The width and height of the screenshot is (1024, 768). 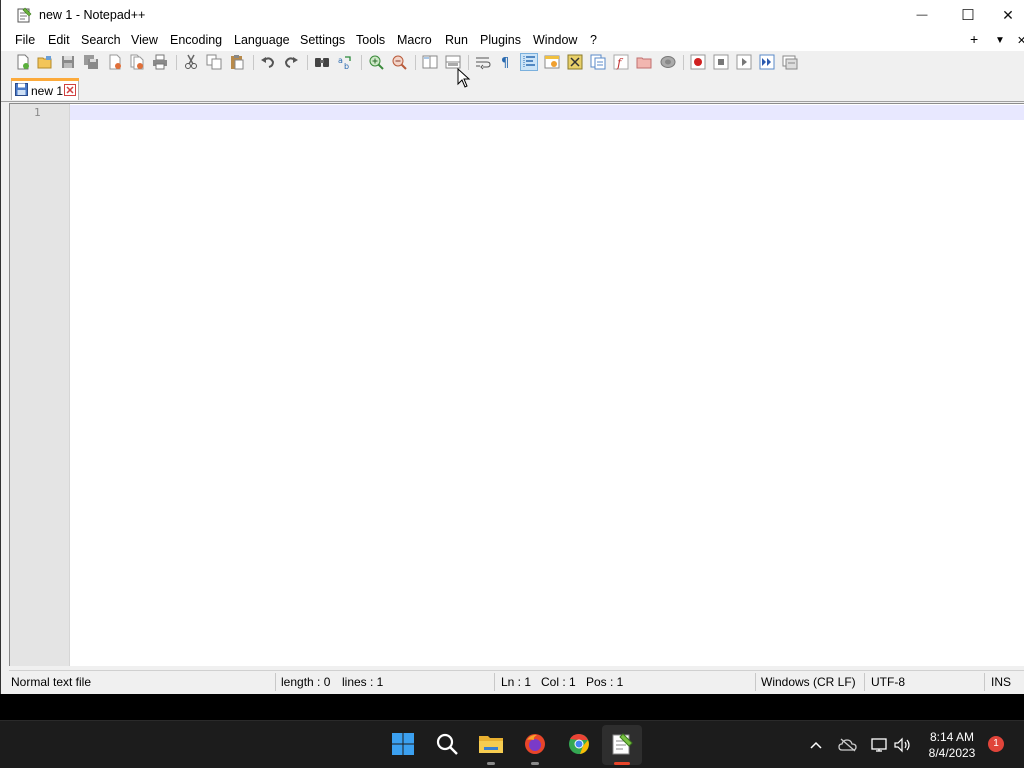 What do you see at coordinates (91, 62) in the screenshot?
I see `save-all-icon` at bounding box center [91, 62].